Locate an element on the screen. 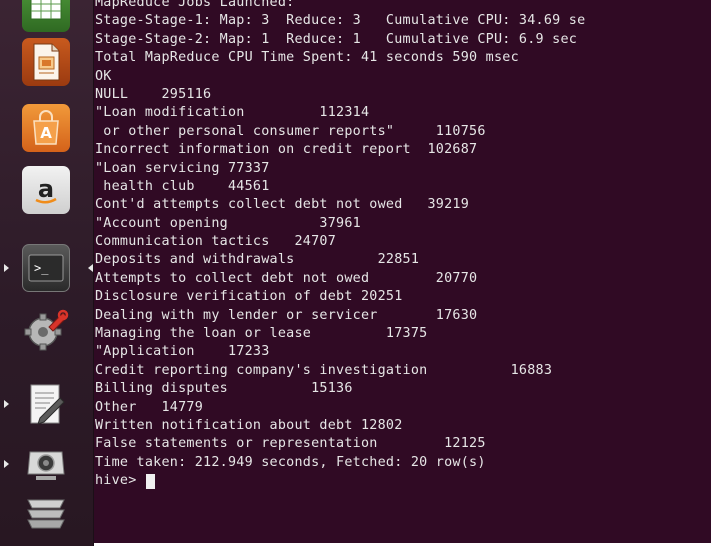  terminal-line: "Loan modification 112314 is located at coordinates (232, 113).